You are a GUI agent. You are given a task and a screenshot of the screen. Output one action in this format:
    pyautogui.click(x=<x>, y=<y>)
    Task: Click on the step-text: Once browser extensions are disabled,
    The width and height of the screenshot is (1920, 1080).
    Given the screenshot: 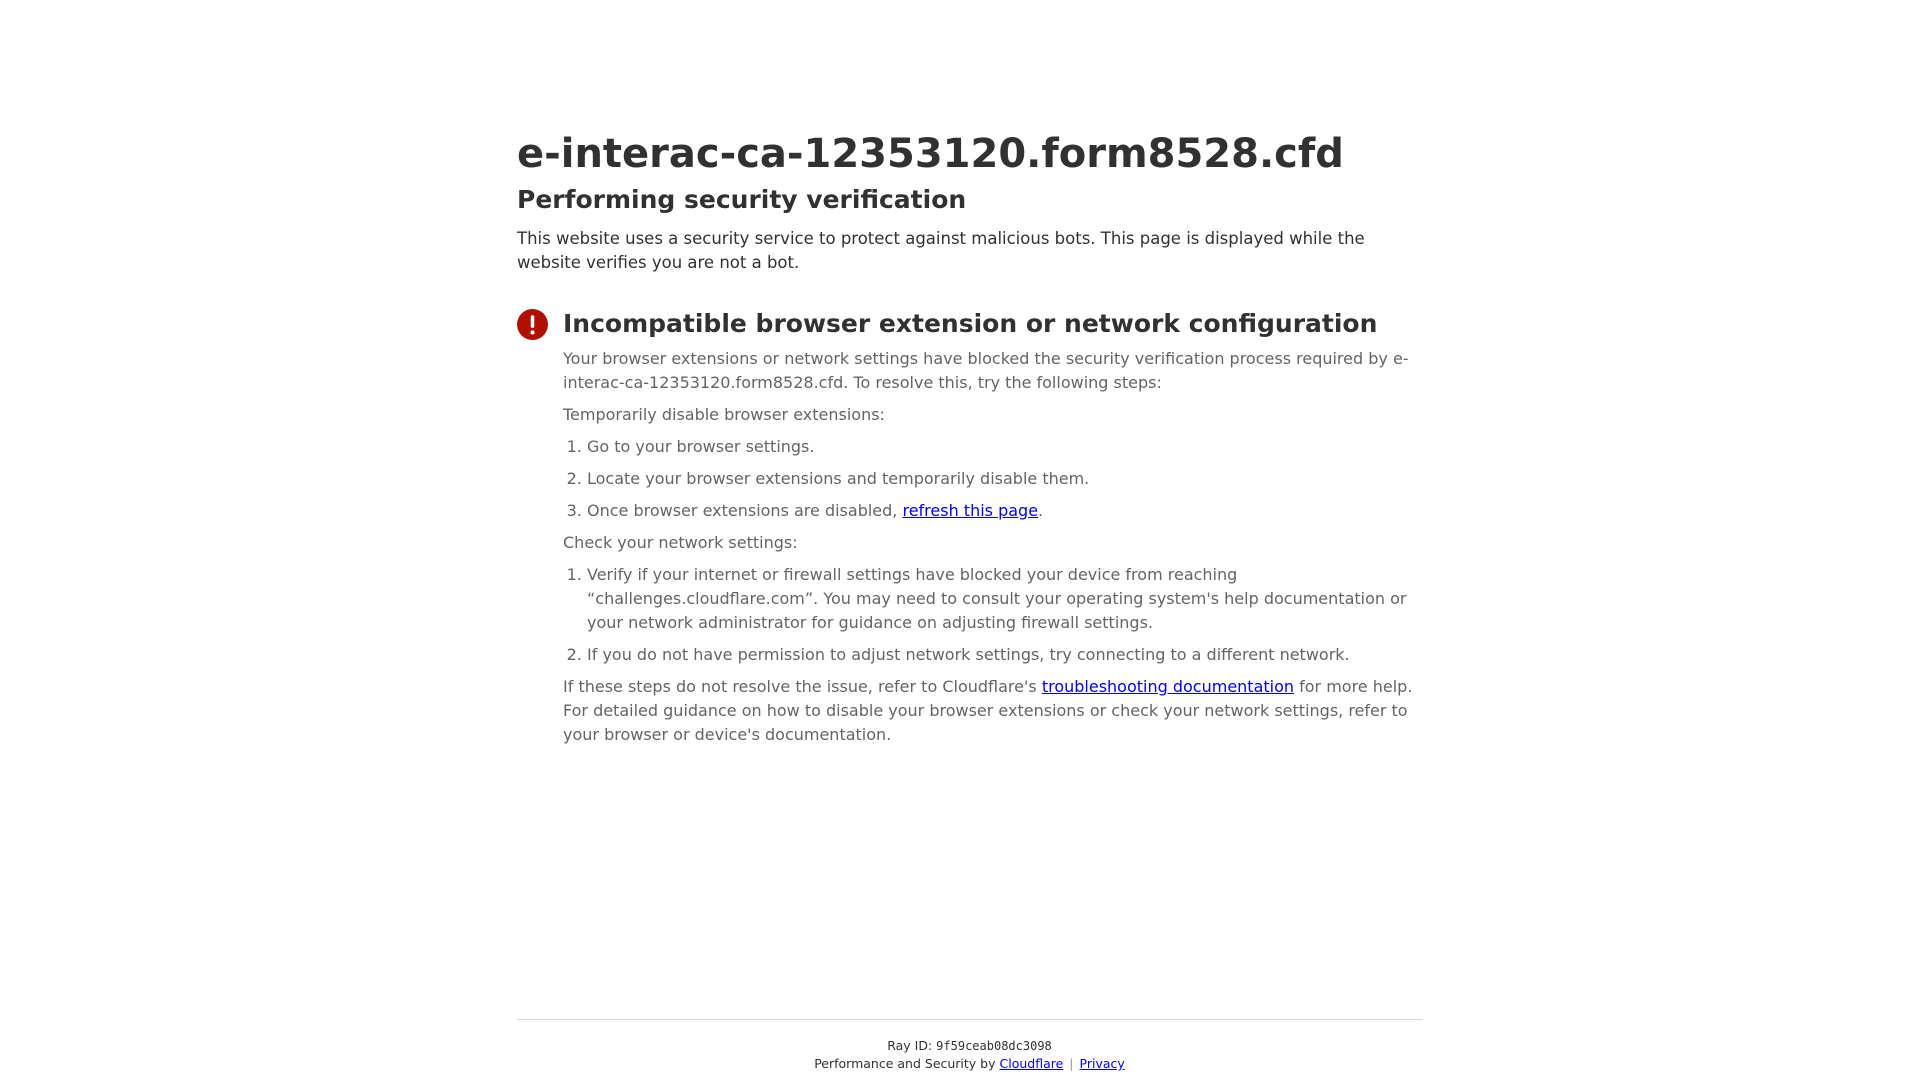 What is the action you would take?
    pyautogui.click(x=745, y=510)
    